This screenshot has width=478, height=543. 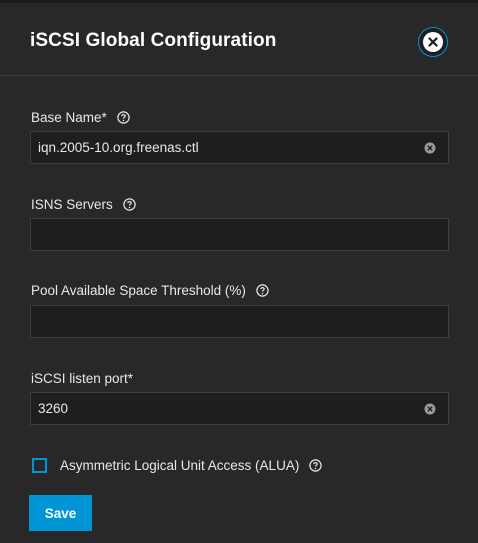 I want to click on listen-port-input, so click(x=239, y=408).